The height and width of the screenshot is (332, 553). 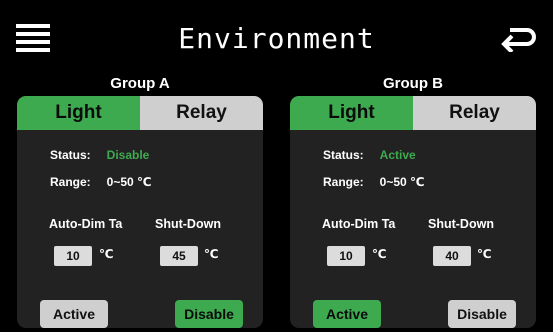 I want to click on group-title: Group B, so click(x=413, y=83).